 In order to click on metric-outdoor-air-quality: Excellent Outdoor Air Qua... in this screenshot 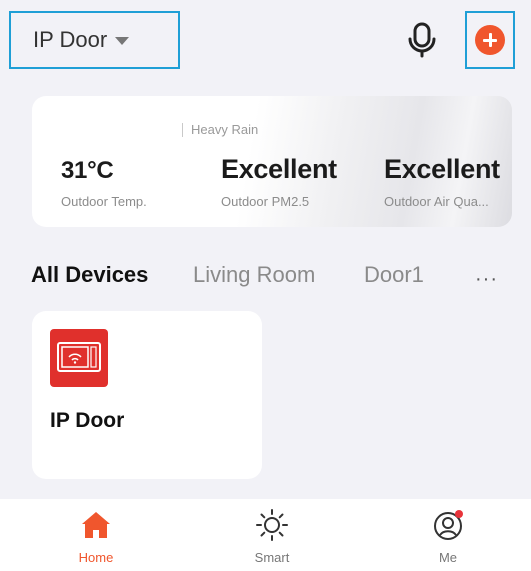, I will do `click(442, 181)`.